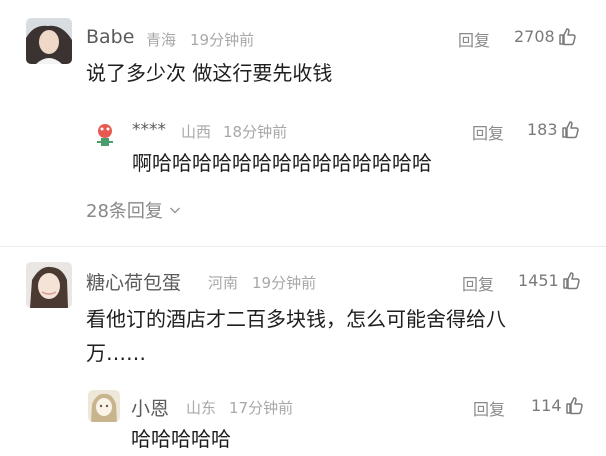 The height and width of the screenshot is (456, 606). Describe the element at coordinates (538, 280) in the screenshot. I see `like-count: 1451` at that location.